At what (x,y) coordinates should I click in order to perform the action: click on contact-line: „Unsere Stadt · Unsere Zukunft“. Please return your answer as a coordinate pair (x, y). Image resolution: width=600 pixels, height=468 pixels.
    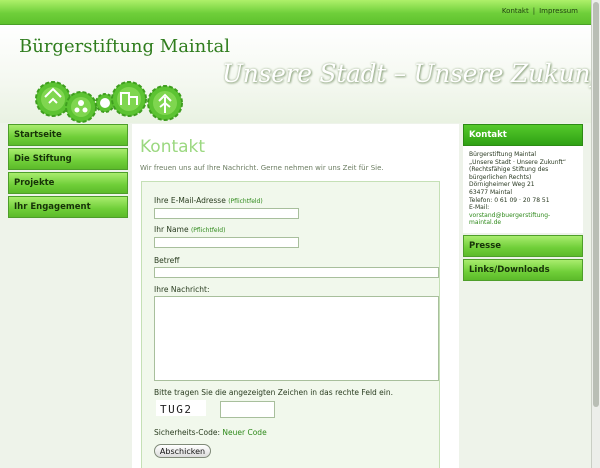
    Looking at the image, I should click on (517, 162).